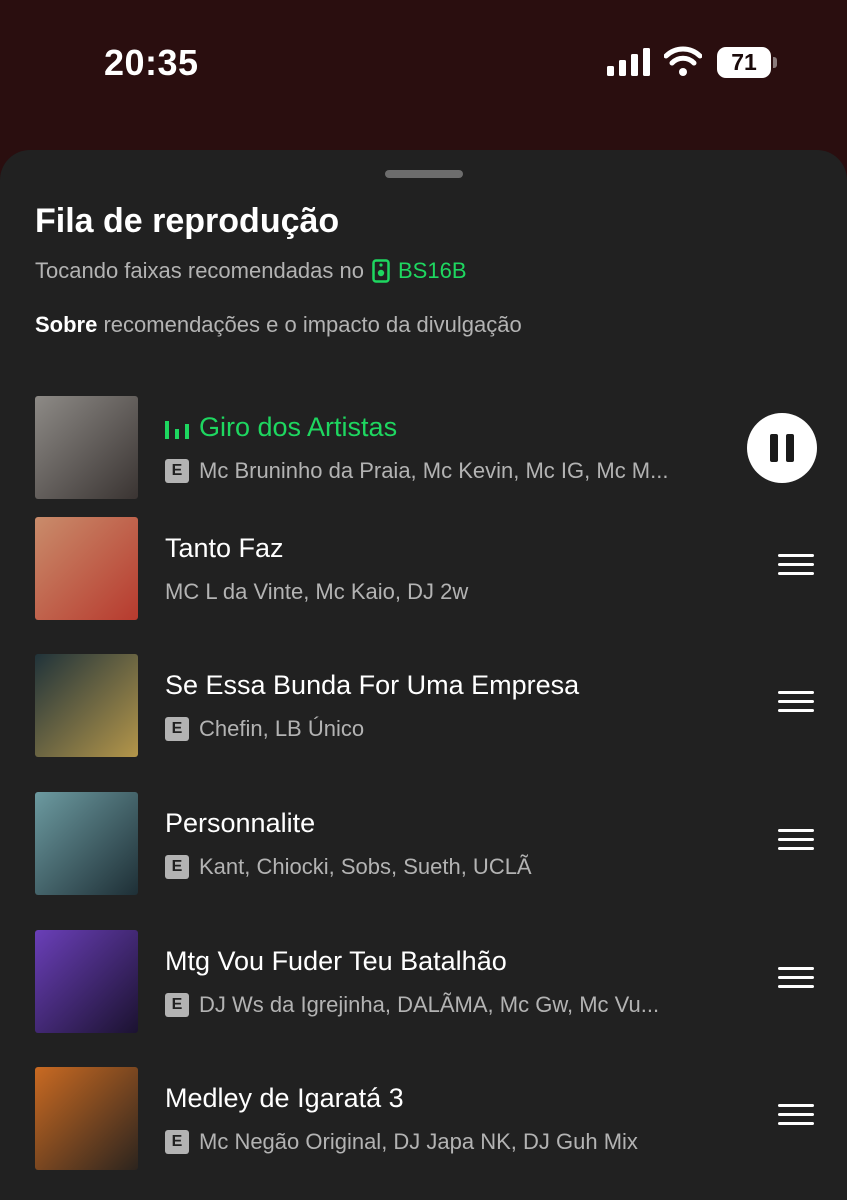  Describe the element at coordinates (744, 62) in the screenshot. I see `battery-indicator: 71` at that location.